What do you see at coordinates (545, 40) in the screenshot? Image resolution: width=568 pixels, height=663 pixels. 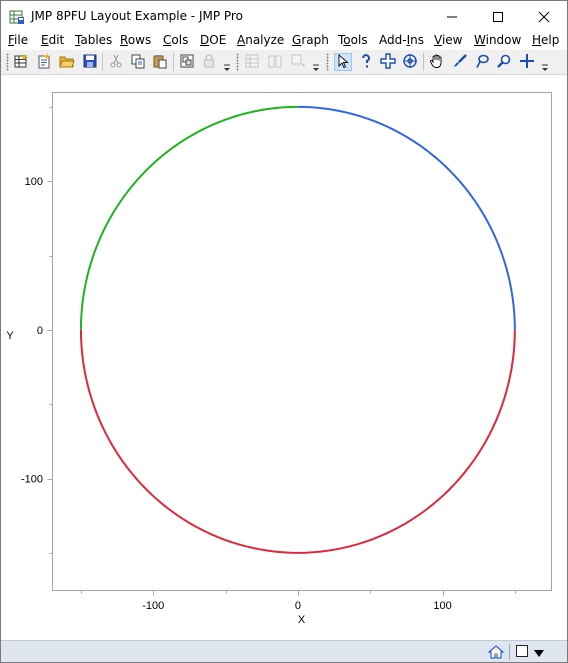 I see `menu-help: Help` at bounding box center [545, 40].